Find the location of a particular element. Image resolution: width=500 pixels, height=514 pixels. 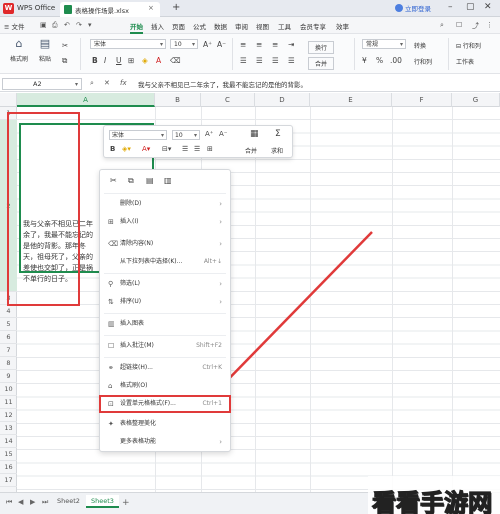

menu-item-clear: ⌫ 清除内容(N) › is located at coordinates (165, 244).